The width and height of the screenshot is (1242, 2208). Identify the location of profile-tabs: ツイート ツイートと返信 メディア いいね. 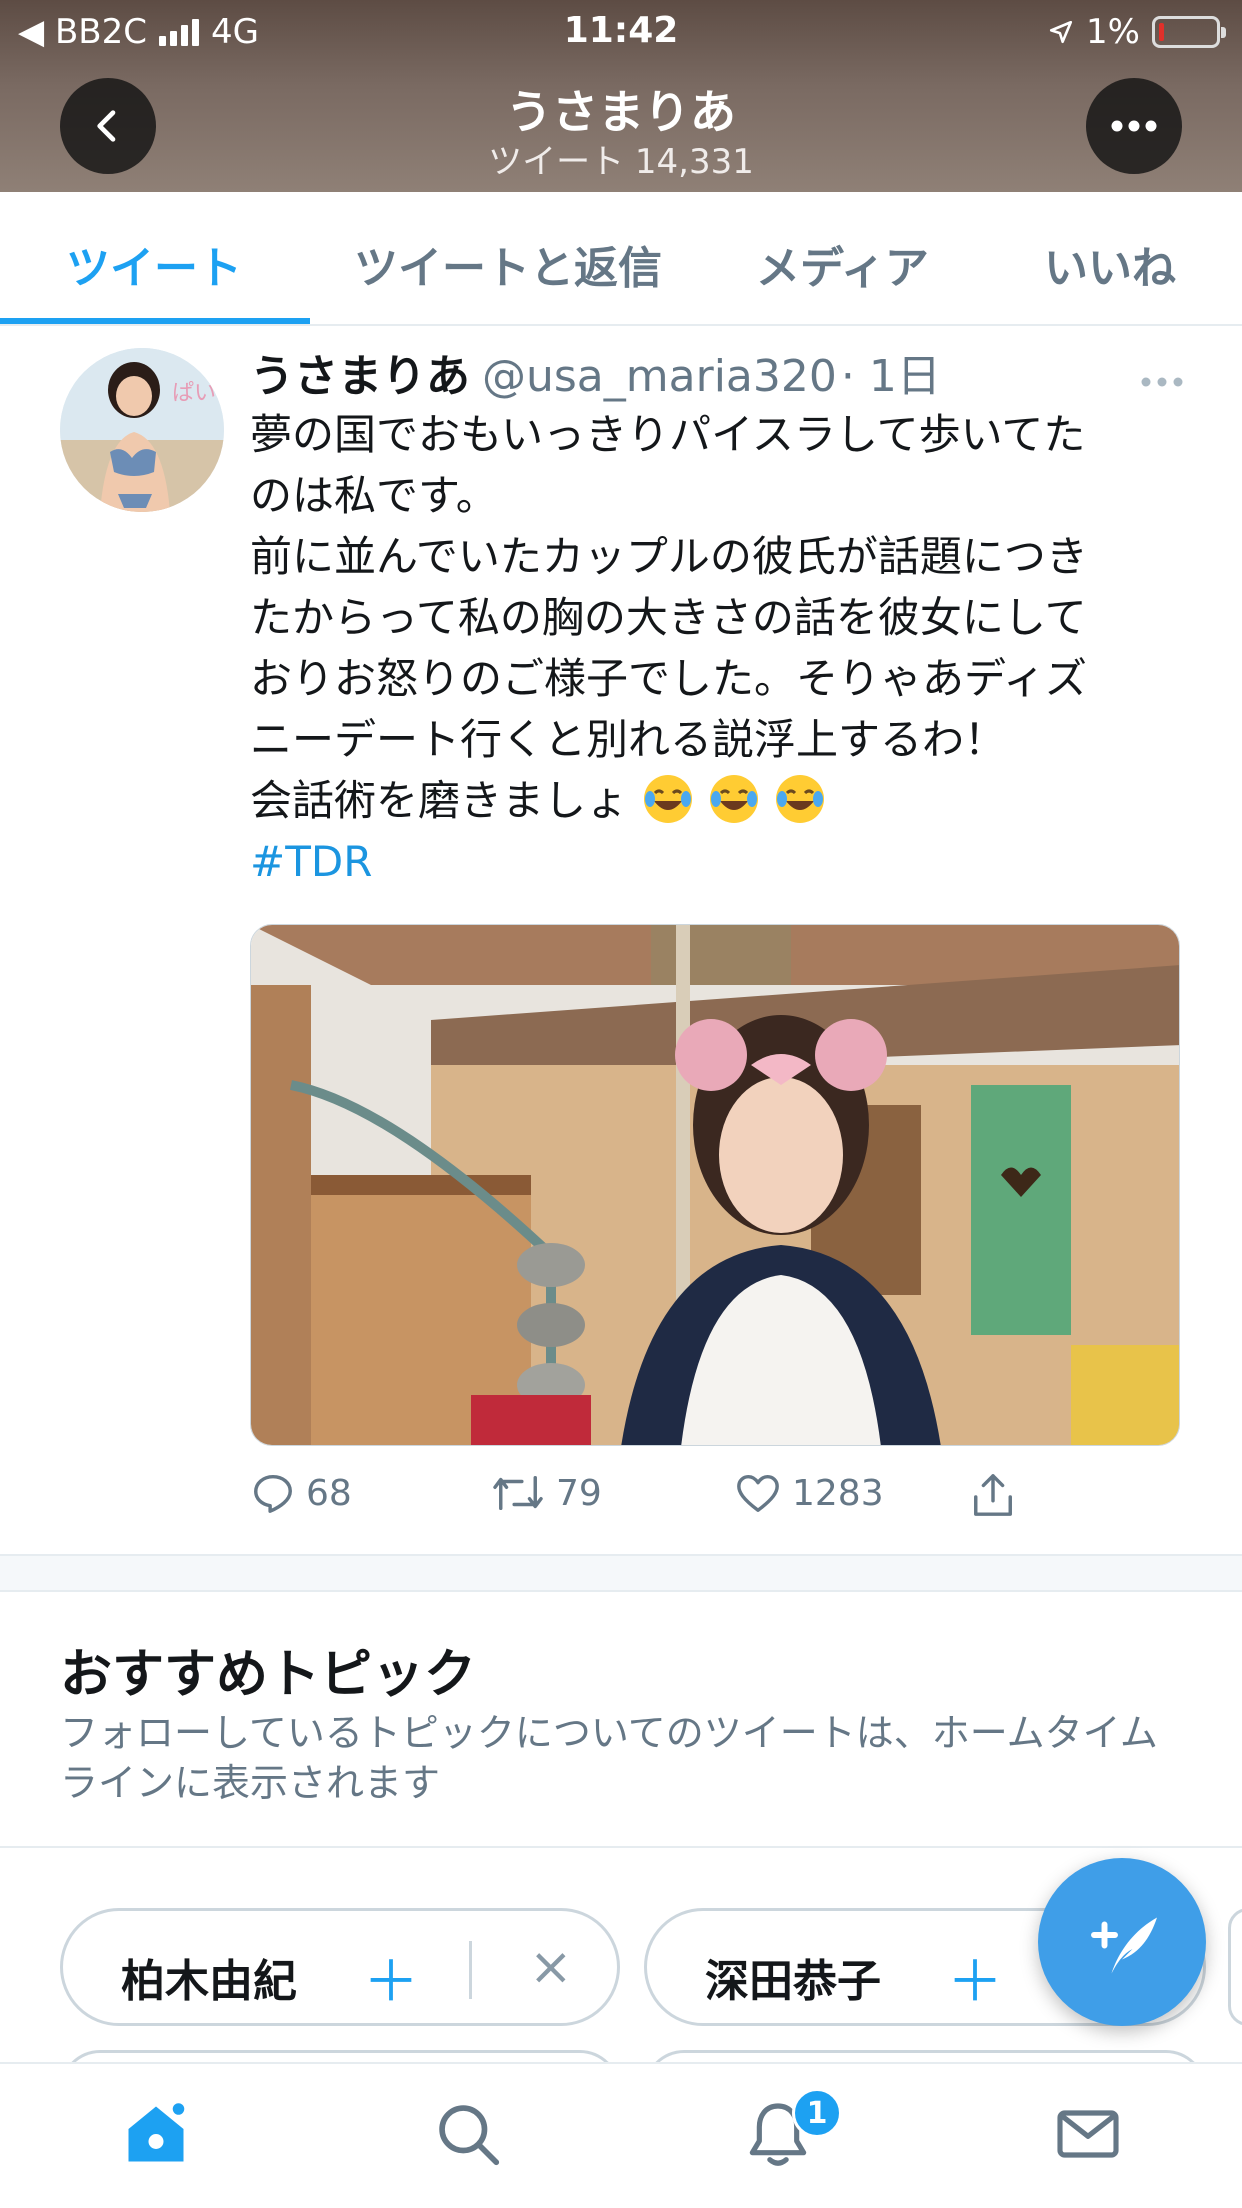
(621, 259).